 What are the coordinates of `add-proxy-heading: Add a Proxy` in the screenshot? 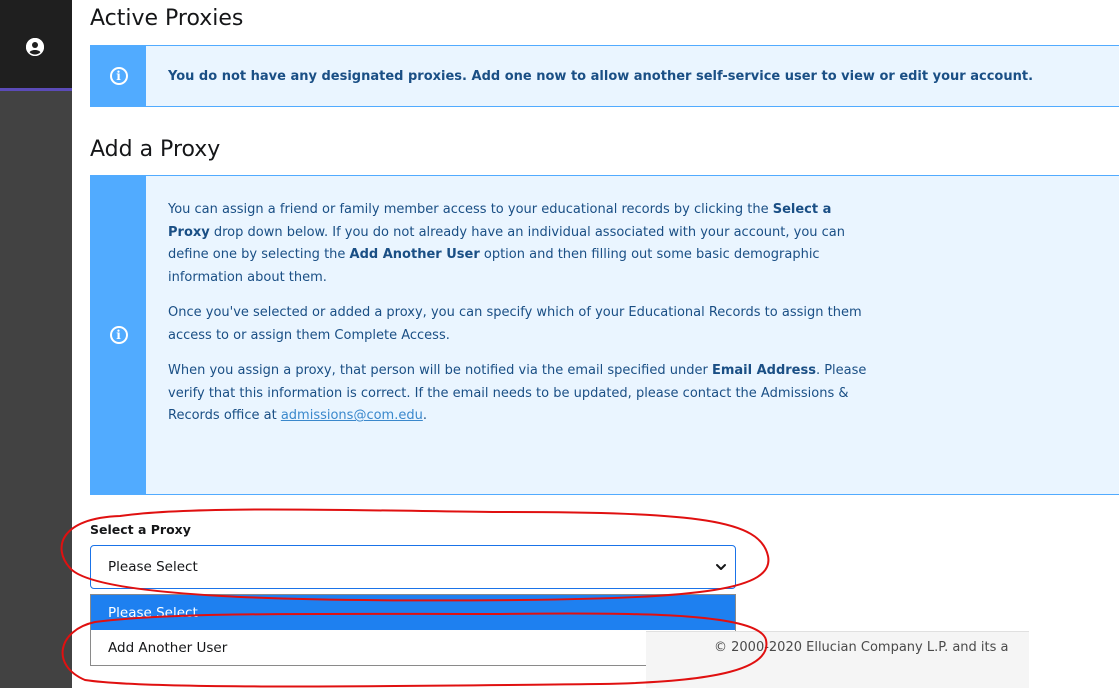 It's located at (155, 149).